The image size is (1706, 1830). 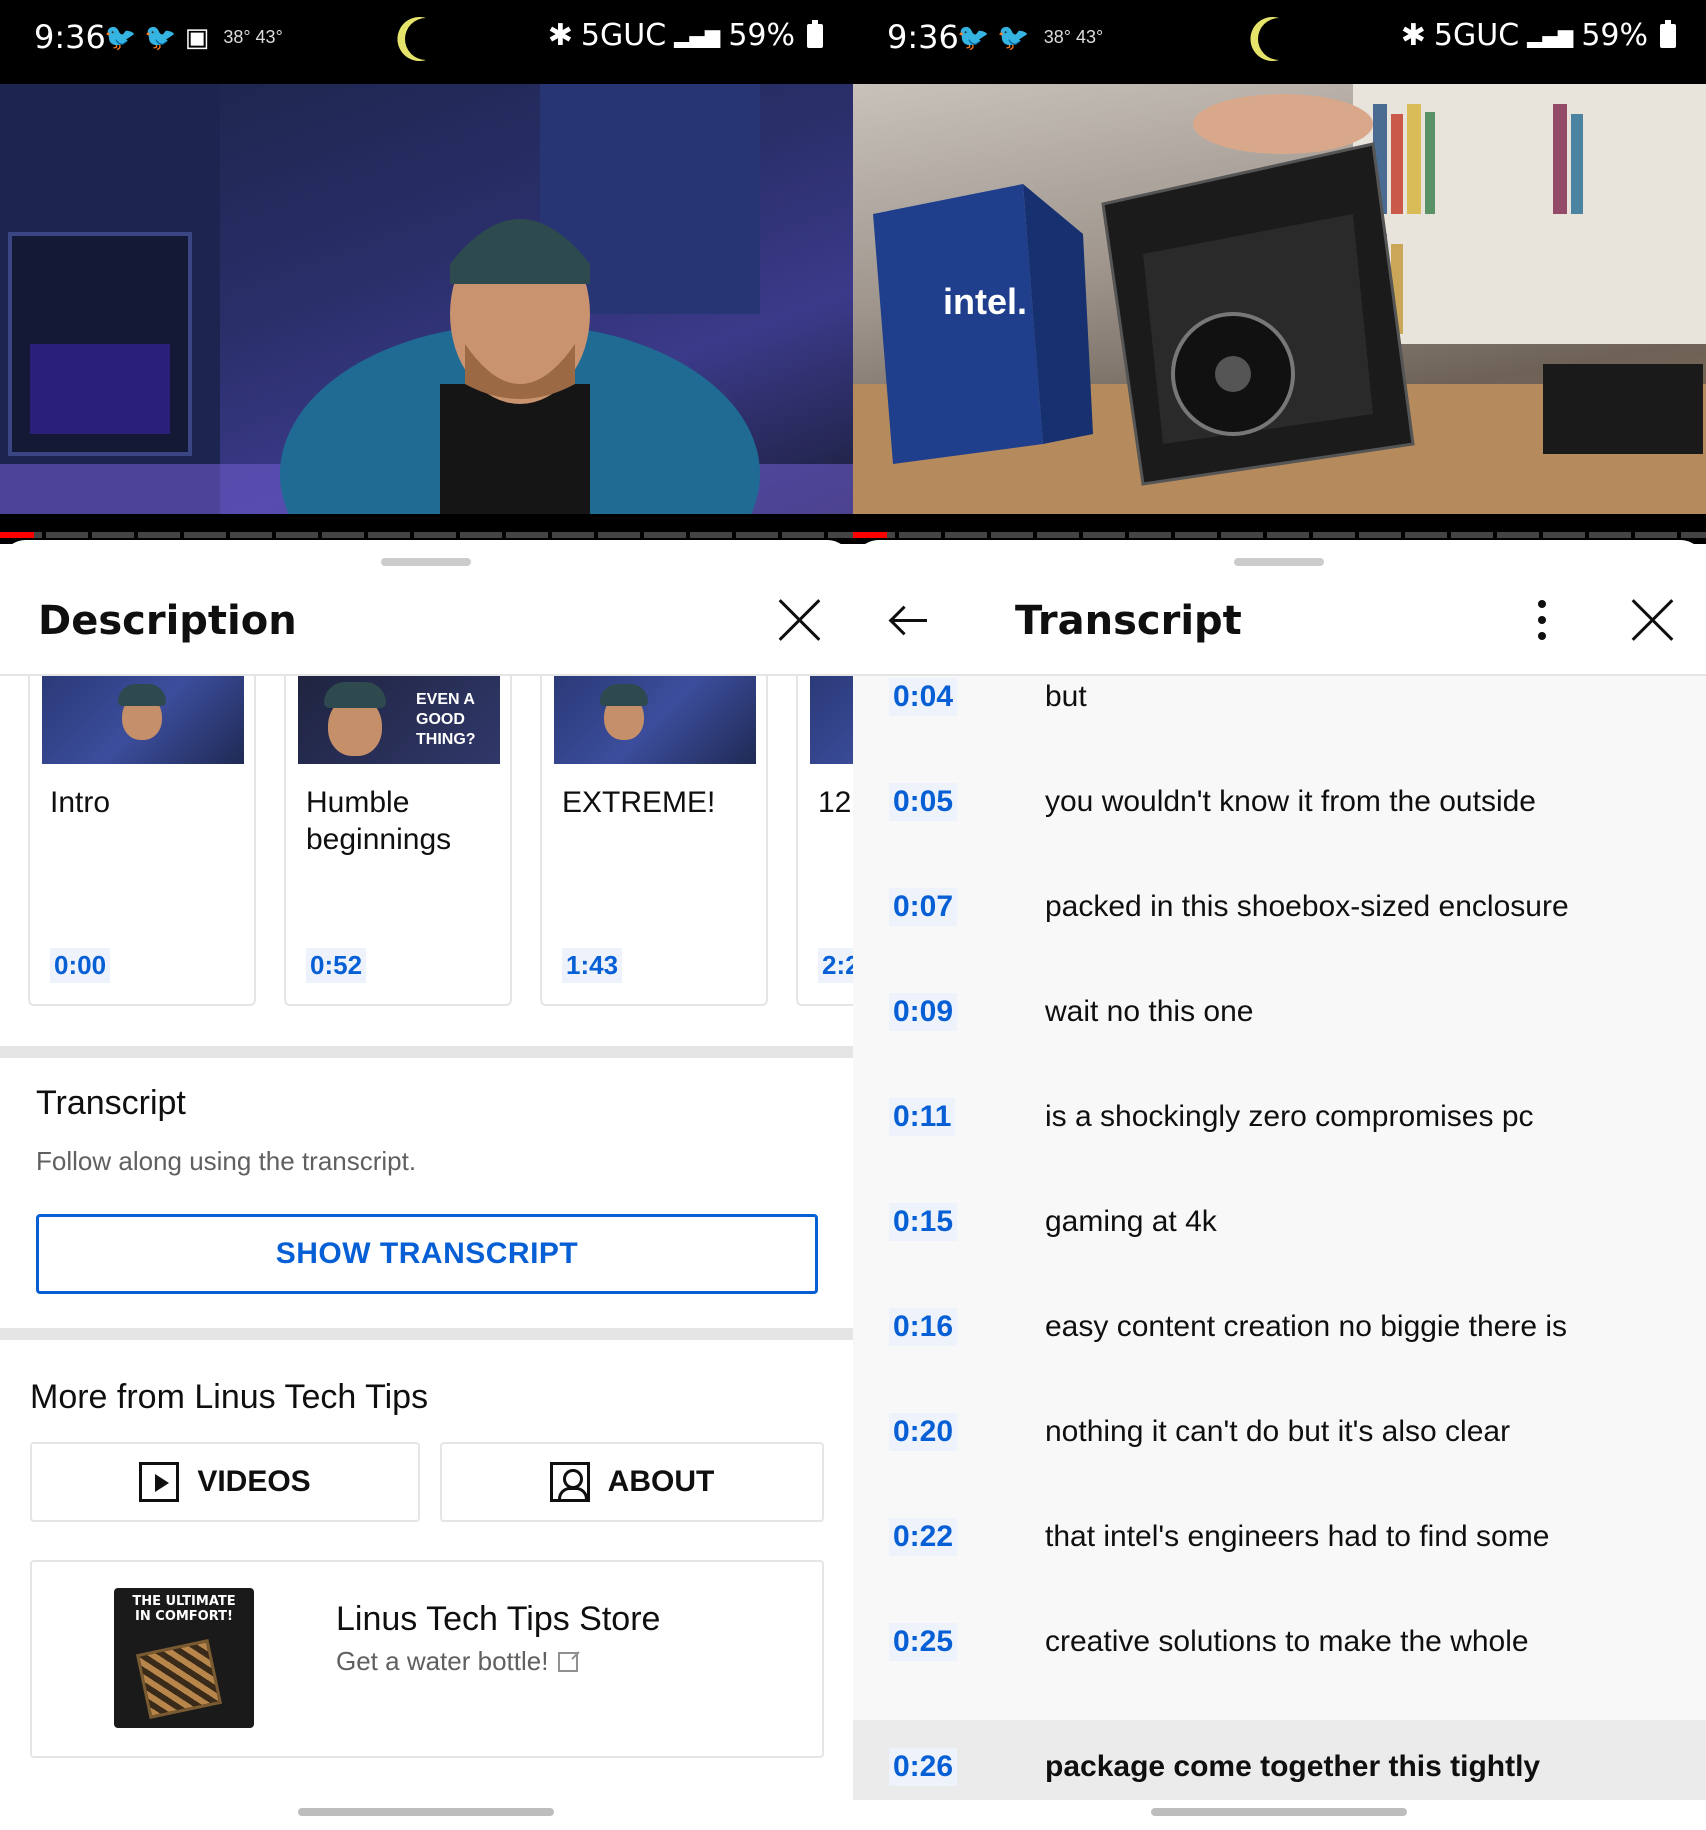 What do you see at coordinates (923, 802) in the screenshot?
I see `transcript-timestamp: 0:05` at bounding box center [923, 802].